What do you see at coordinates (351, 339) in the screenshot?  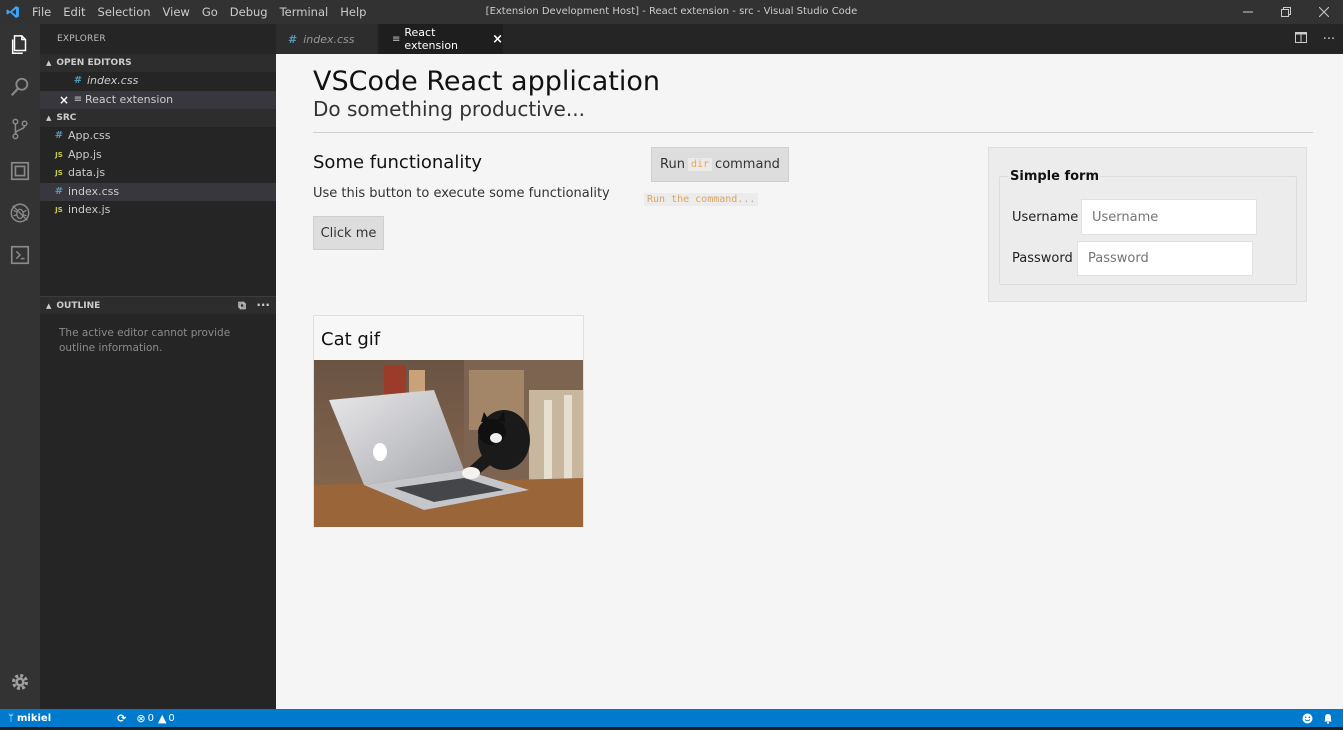 I see `card-title: Cat gif` at bounding box center [351, 339].